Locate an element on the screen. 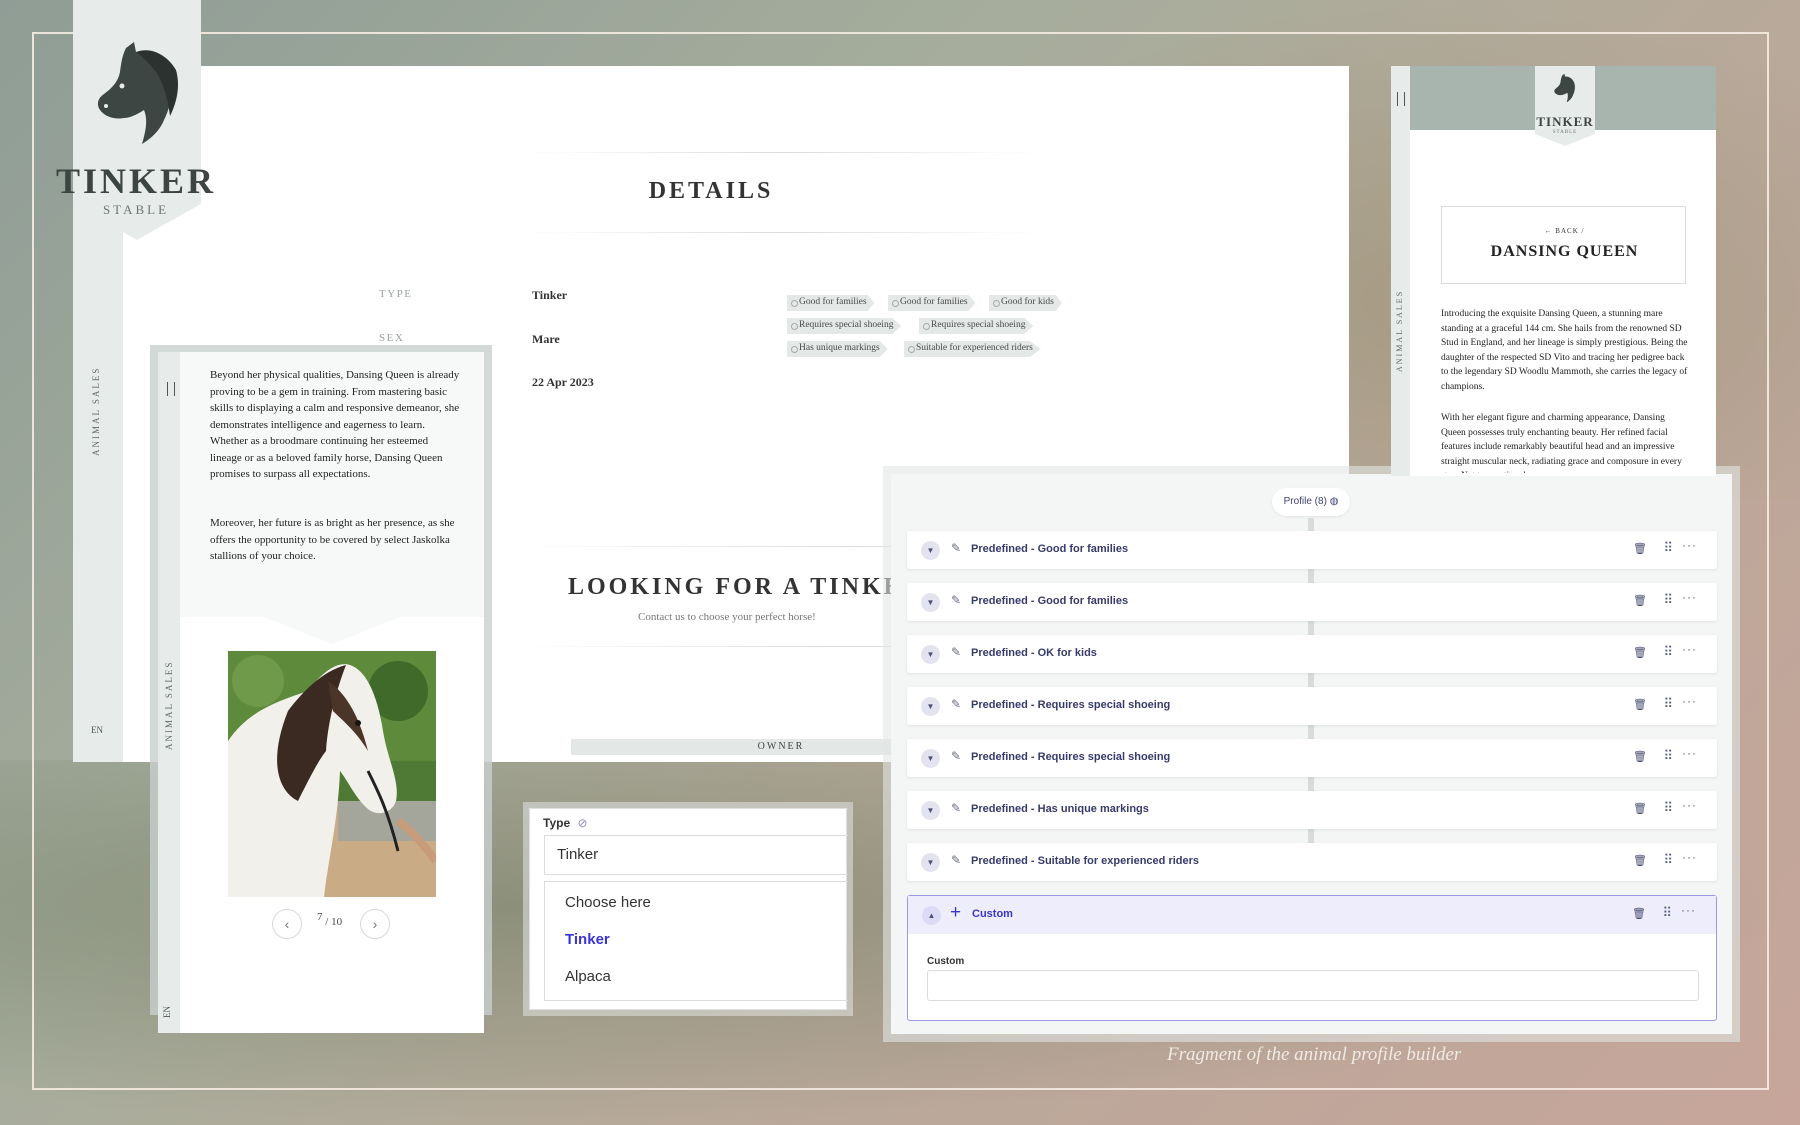 This screenshot has height=1125, width=1800. select-option-selected: Tinker is located at coordinates (587, 939).